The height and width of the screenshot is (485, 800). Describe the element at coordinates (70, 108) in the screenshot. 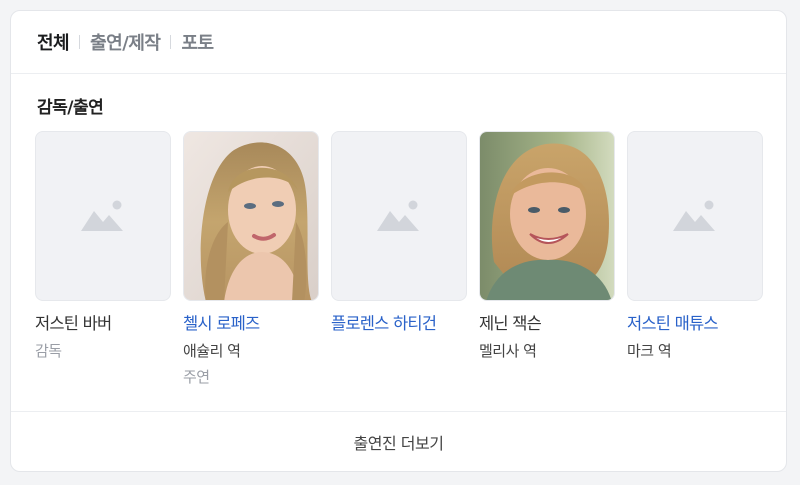

I see `section-title: 감독/출연` at that location.